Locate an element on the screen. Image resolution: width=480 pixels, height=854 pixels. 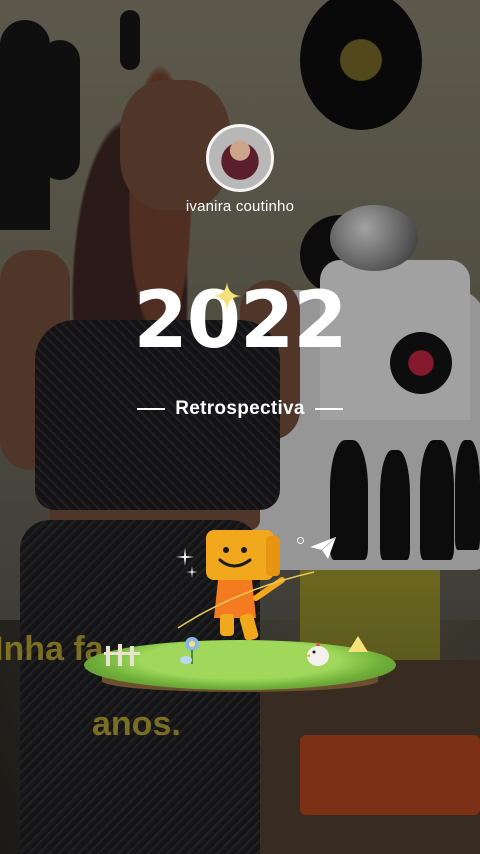
divider-left is located at coordinates (151, 409).